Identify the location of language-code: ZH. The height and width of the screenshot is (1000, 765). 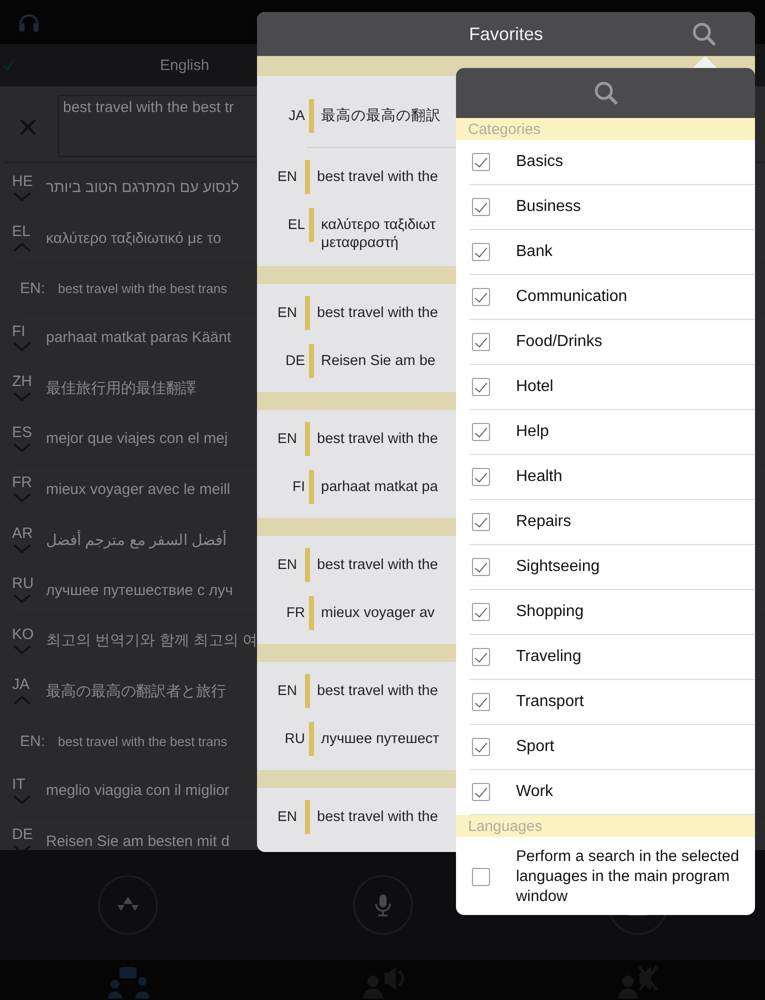
(22, 382).